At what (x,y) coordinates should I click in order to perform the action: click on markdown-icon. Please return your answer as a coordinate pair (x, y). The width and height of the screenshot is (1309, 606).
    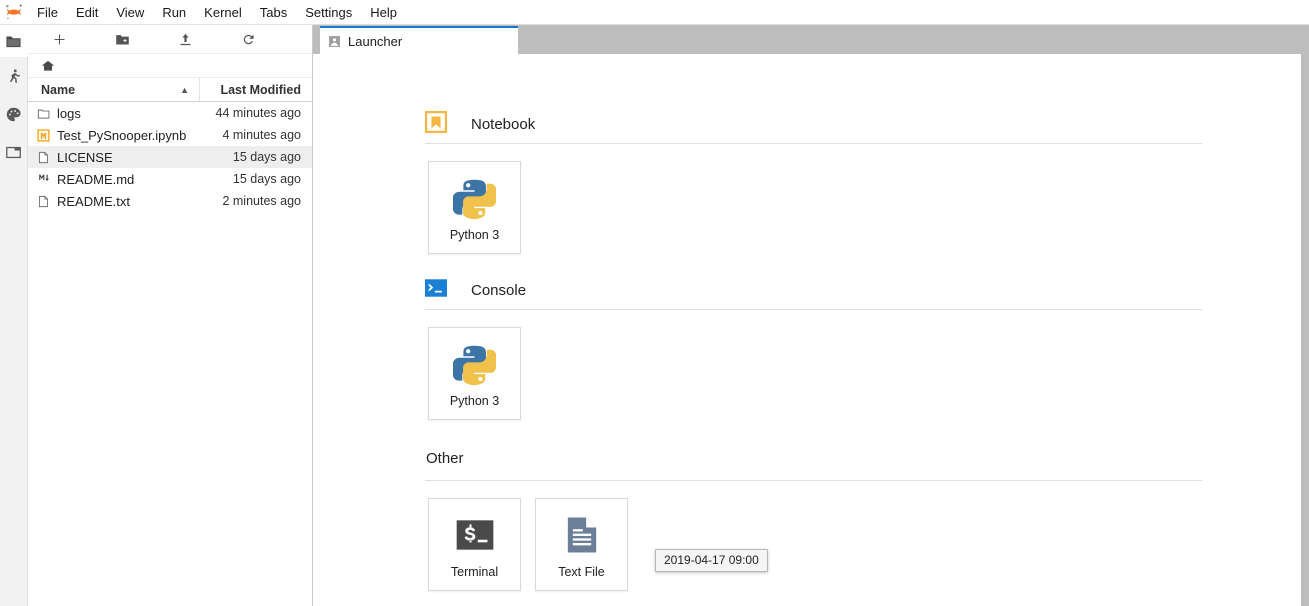
    Looking at the image, I should click on (40, 179).